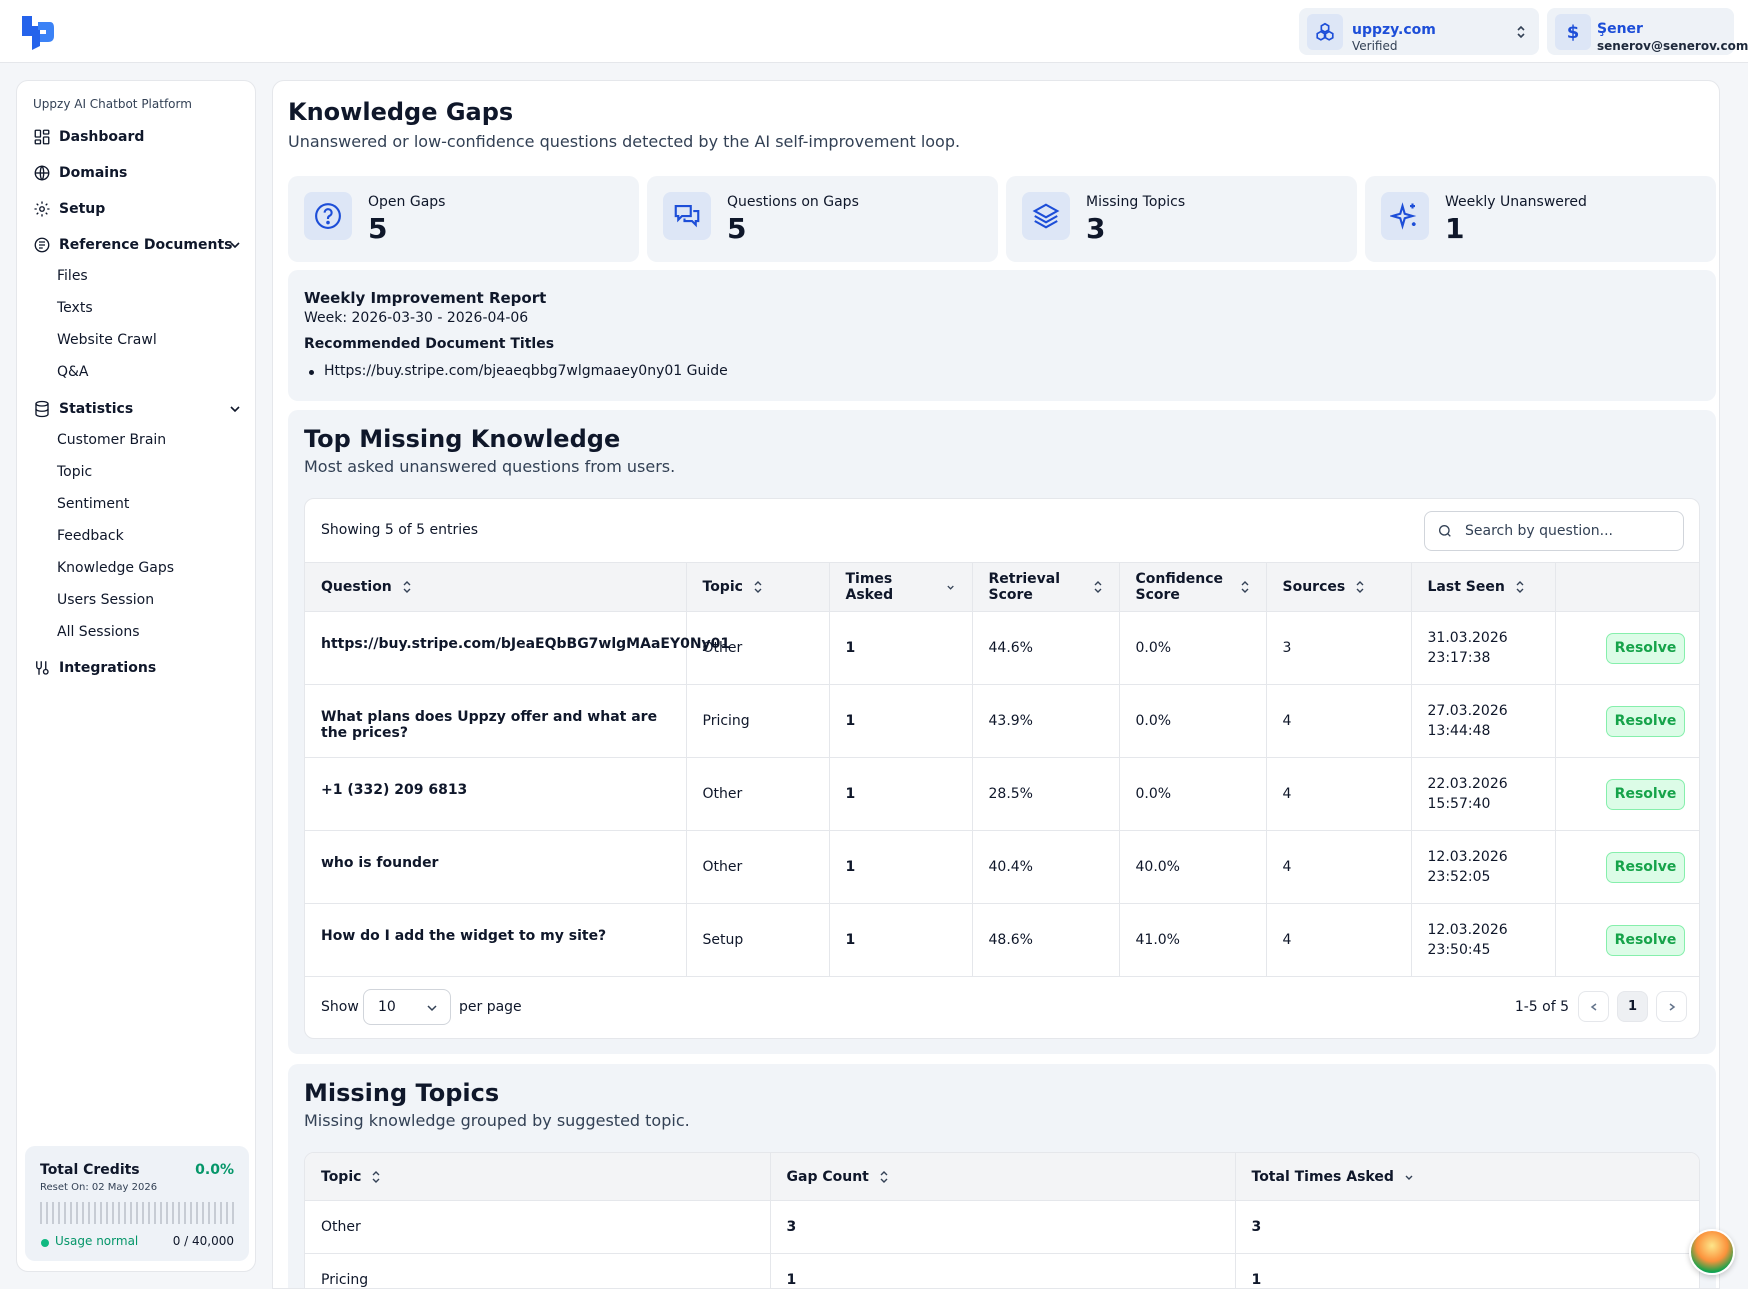 This screenshot has height=1289, width=1748. Describe the element at coordinates (1375, 46) in the screenshot. I see `organization-status: Verified` at that location.